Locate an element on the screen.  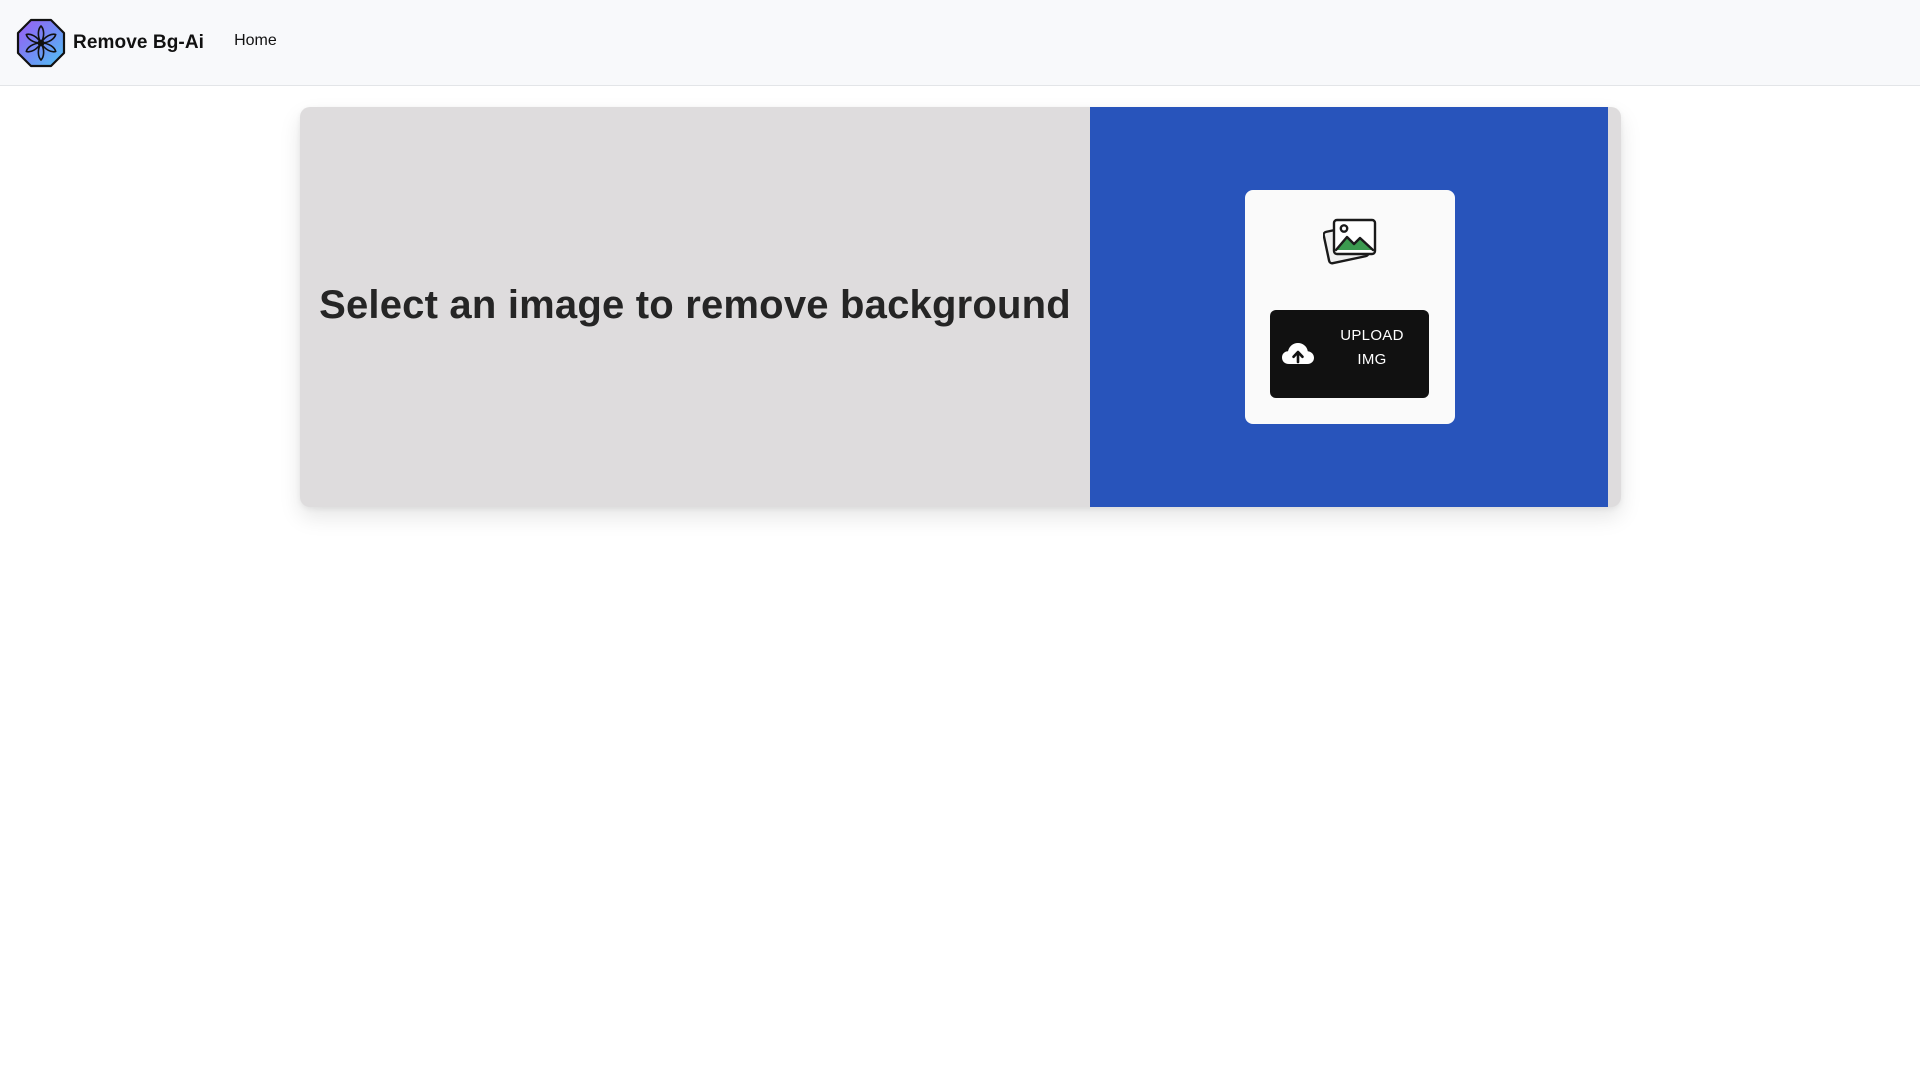
upload-button-label: UPLOAD IMG is located at coordinates (1372, 347).